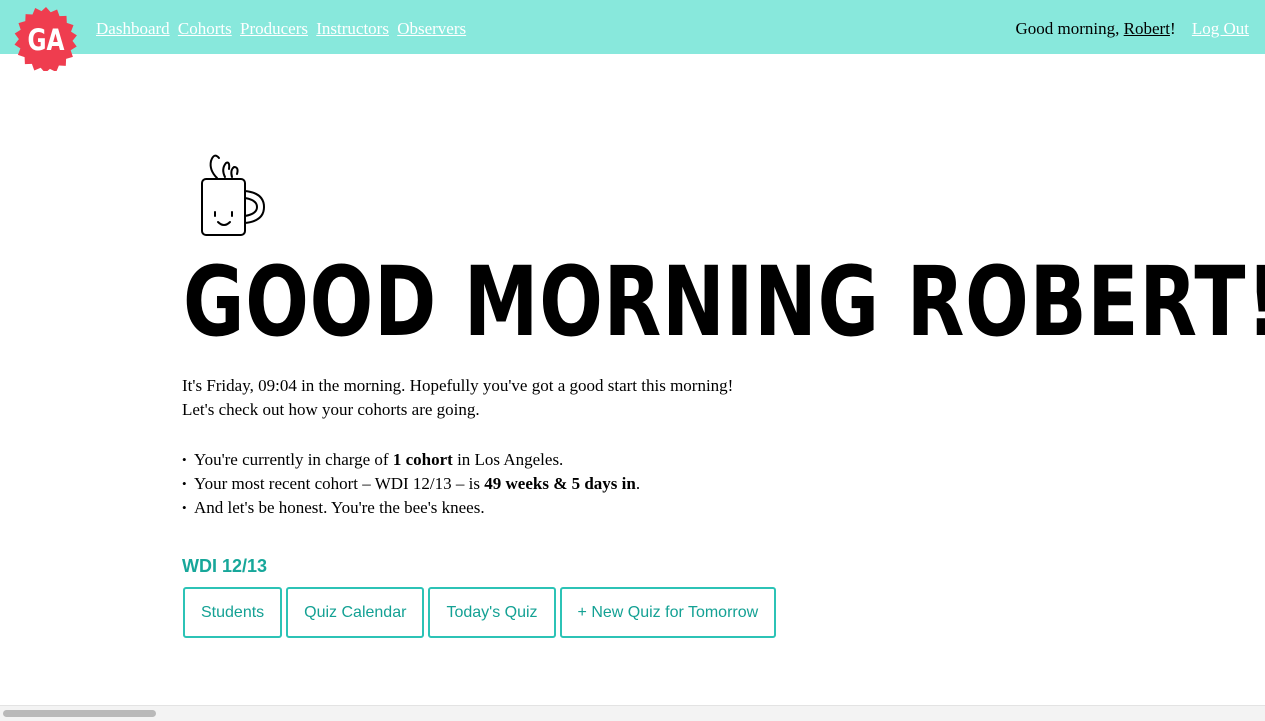  I want to click on summary-text: Your most recent cohort – WDI 12/13 – is, so click(339, 483).